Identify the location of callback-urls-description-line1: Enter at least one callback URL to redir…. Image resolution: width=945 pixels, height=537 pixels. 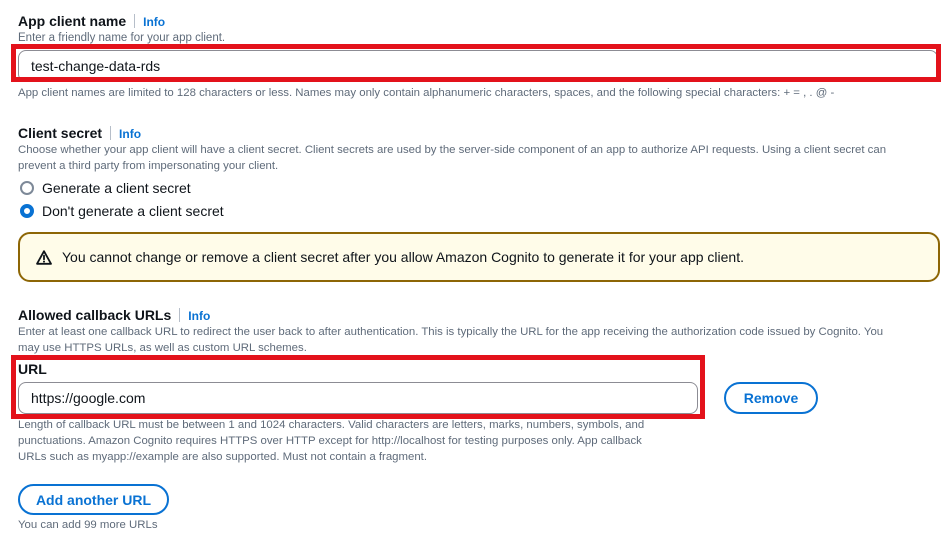
(451, 332).